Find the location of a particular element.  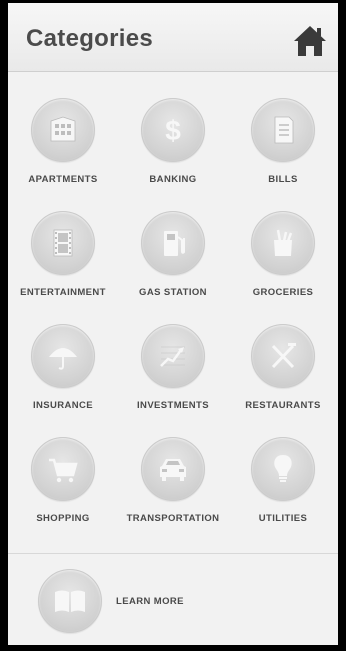

category-label: BANKING is located at coordinates (173, 179).